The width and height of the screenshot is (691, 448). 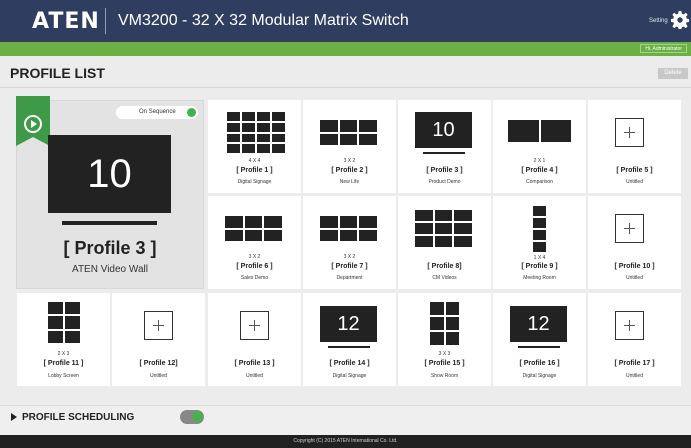 What do you see at coordinates (254, 266) in the screenshot?
I see `profile-name: [ Profile 6 ]` at bounding box center [254, 266].